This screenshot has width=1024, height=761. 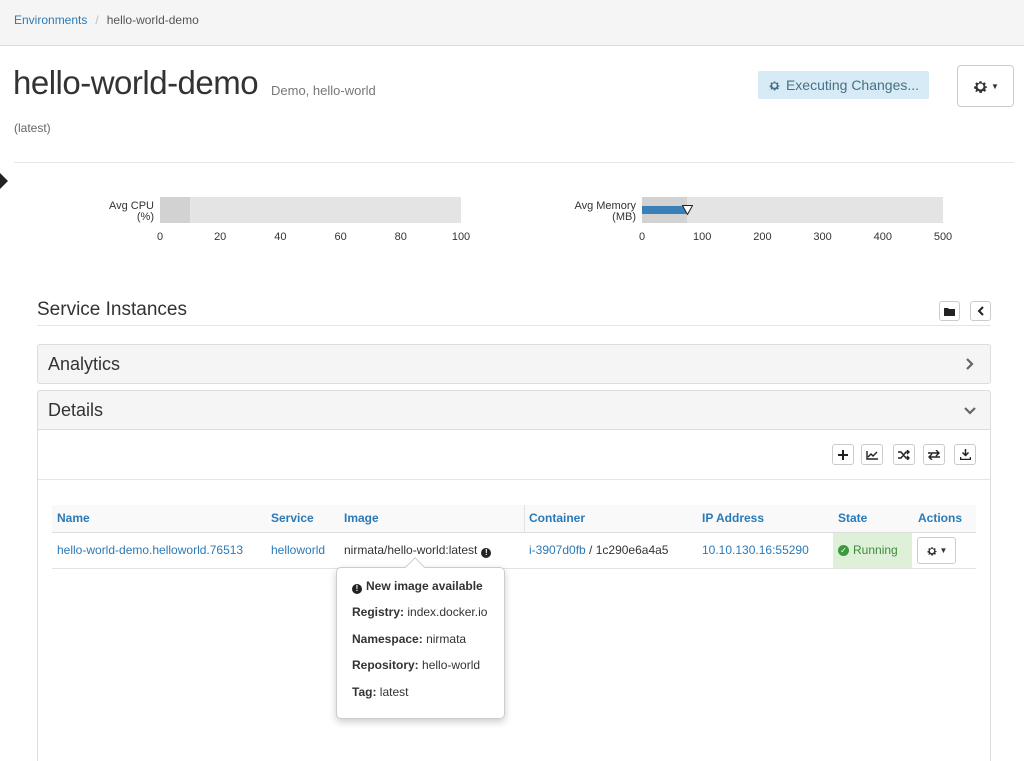 I want to click on memory-tick-label: 300, so click(x=822, y=237).